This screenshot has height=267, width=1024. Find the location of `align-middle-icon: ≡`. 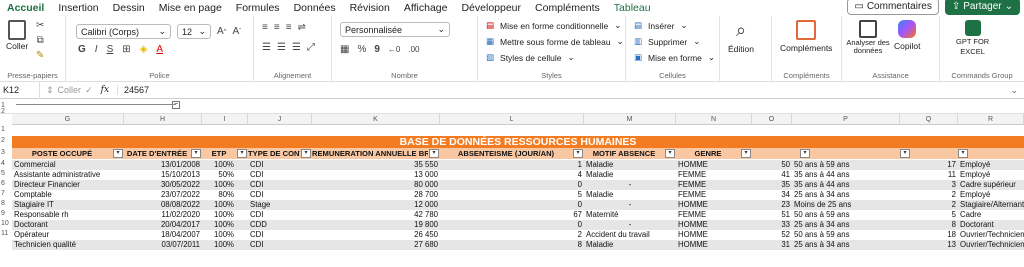

align-middle-icon: ≡ is located at coordinates (277, 27).